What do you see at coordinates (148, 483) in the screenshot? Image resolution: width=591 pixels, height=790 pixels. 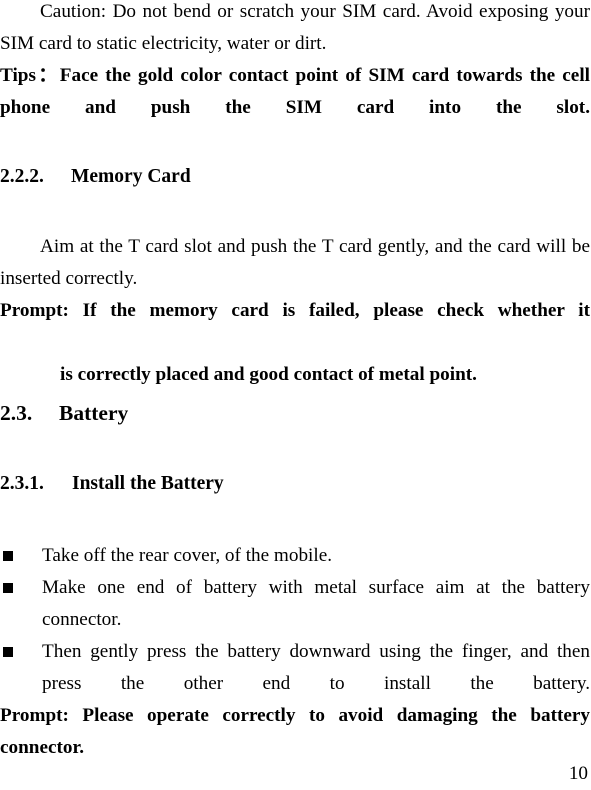 I see `heading-install-battery-title: Install the Battery` at bounding box center [148, 483].